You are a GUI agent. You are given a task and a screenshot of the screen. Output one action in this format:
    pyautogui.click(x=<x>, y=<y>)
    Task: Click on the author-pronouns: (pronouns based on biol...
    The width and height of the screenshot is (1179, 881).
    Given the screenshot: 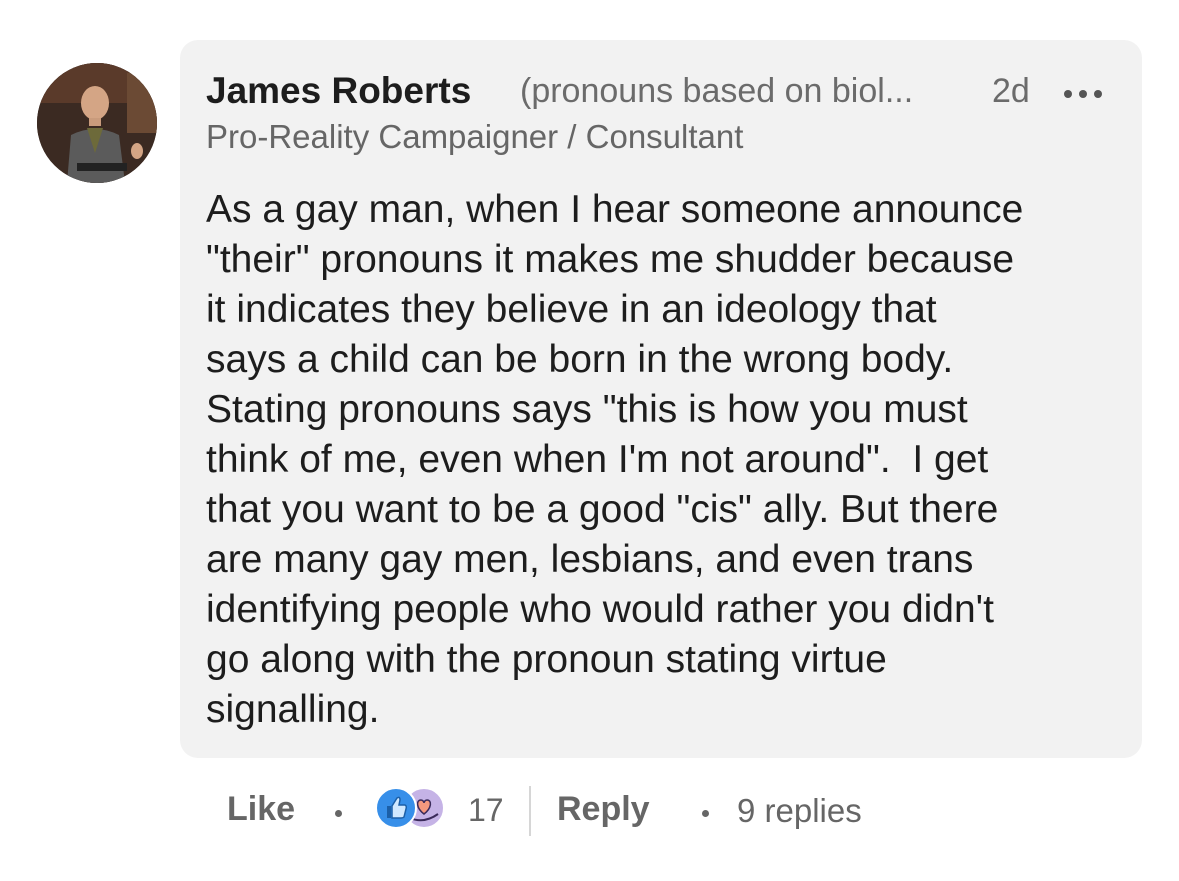 What is the action you would take?
    pyautogui.click(x=717, y=91)
    